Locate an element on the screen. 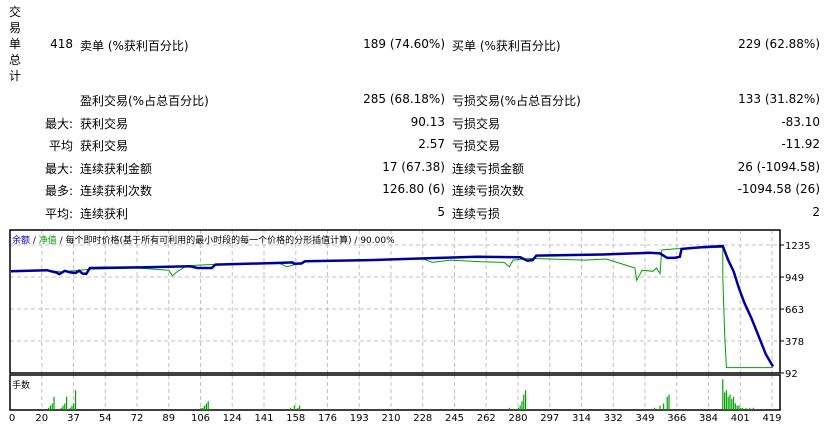 This screenshot has width=833, height=426. x-tick-label: 262 is located at coordinates (486, 418).